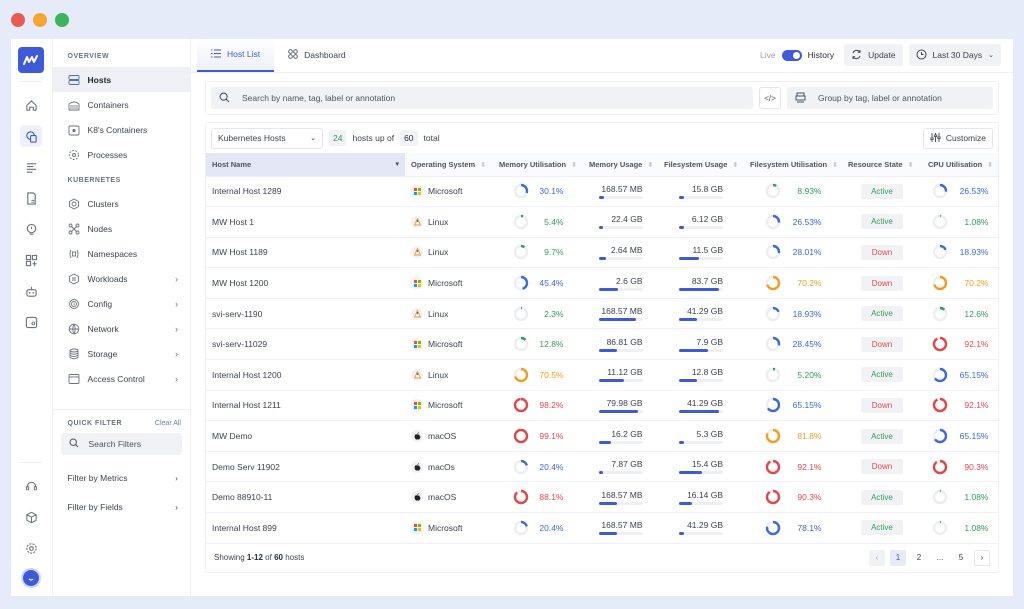  I want to click on integration-icon, so click(31, 517).